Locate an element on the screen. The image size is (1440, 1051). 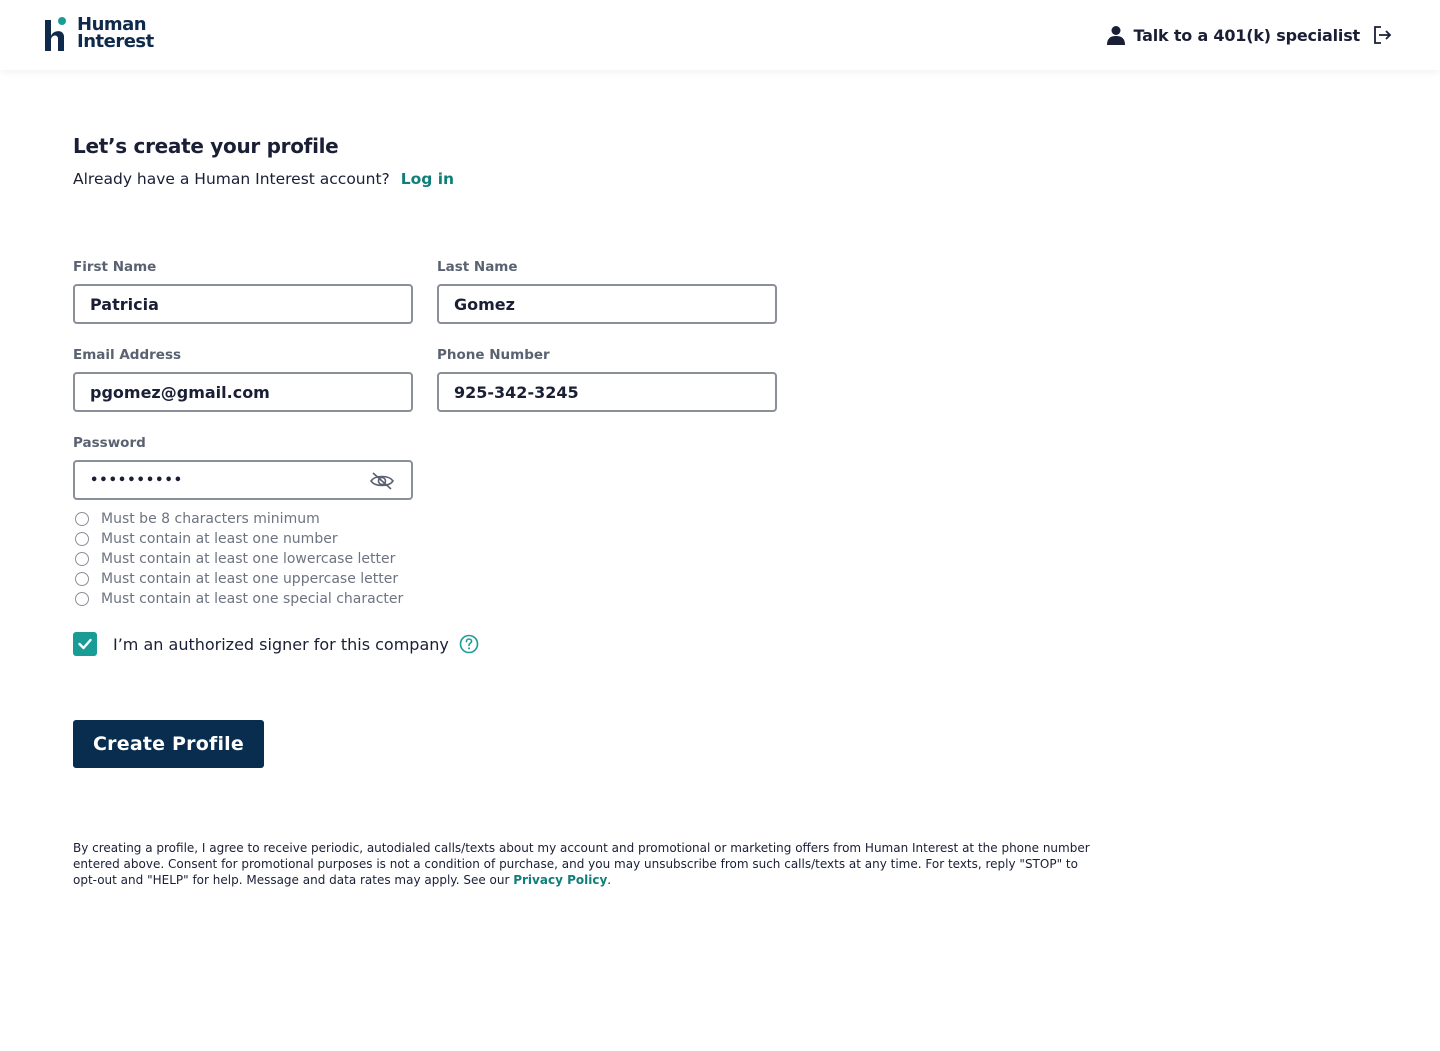
first-name-field: Patricia is located at coordinates (243, 304).